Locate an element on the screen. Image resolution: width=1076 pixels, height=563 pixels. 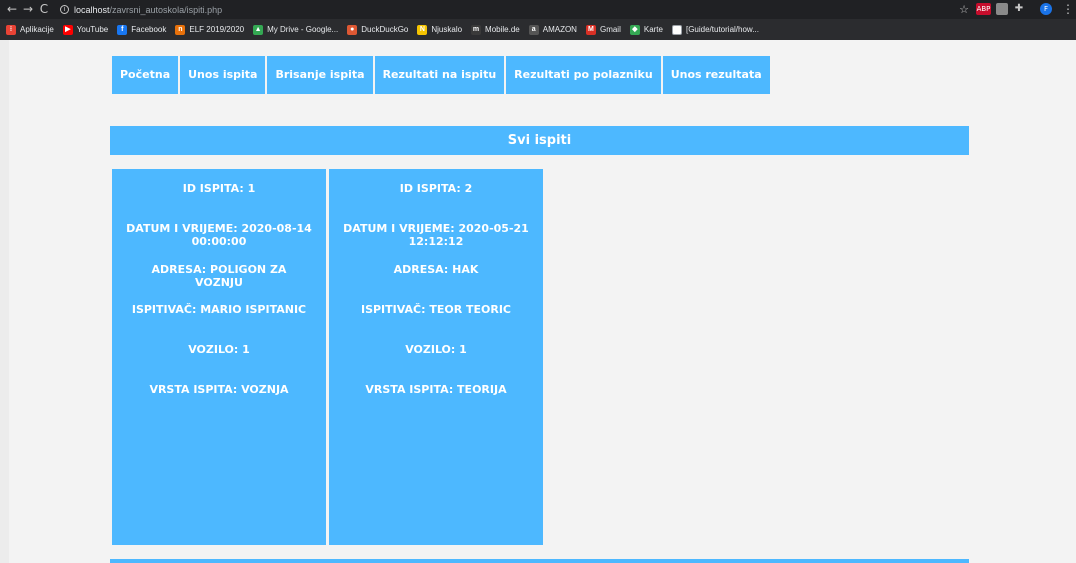
nav-item: Rezultati na ispitu is located at coordinates (439, 75).